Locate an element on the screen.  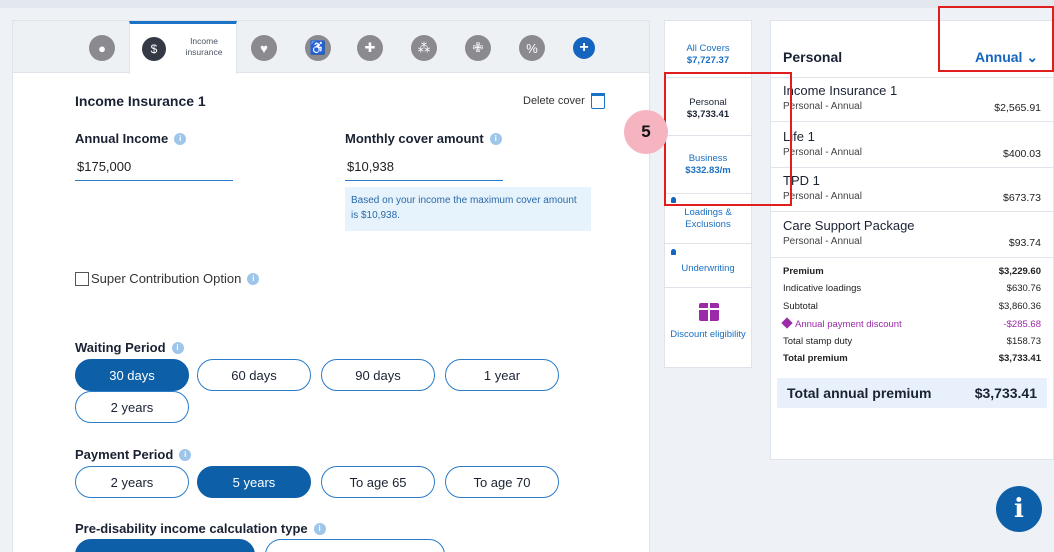
trash-icon is located at coordinates (597, 101).